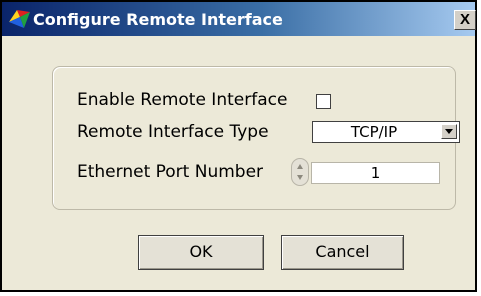  I want to click on app-icon, so click(20, 19).